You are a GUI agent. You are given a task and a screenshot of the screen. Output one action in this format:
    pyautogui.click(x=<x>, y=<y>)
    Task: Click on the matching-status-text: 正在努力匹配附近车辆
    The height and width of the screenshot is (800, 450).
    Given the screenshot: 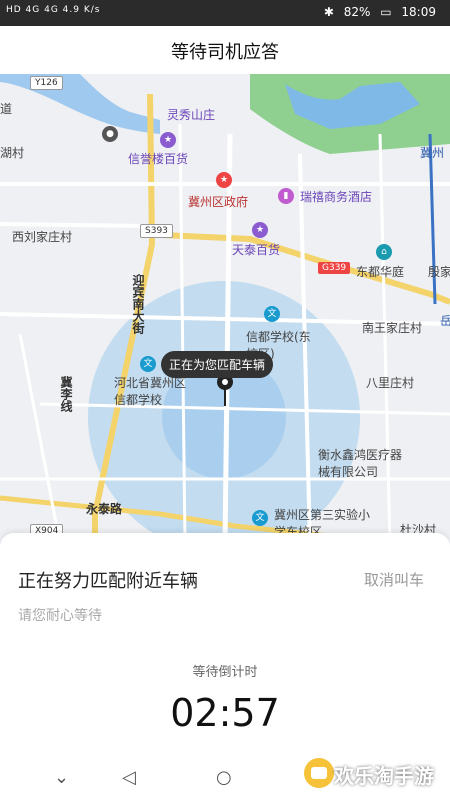 What is the action you would take?
    pyautogui.click(x=108, y=581)
    